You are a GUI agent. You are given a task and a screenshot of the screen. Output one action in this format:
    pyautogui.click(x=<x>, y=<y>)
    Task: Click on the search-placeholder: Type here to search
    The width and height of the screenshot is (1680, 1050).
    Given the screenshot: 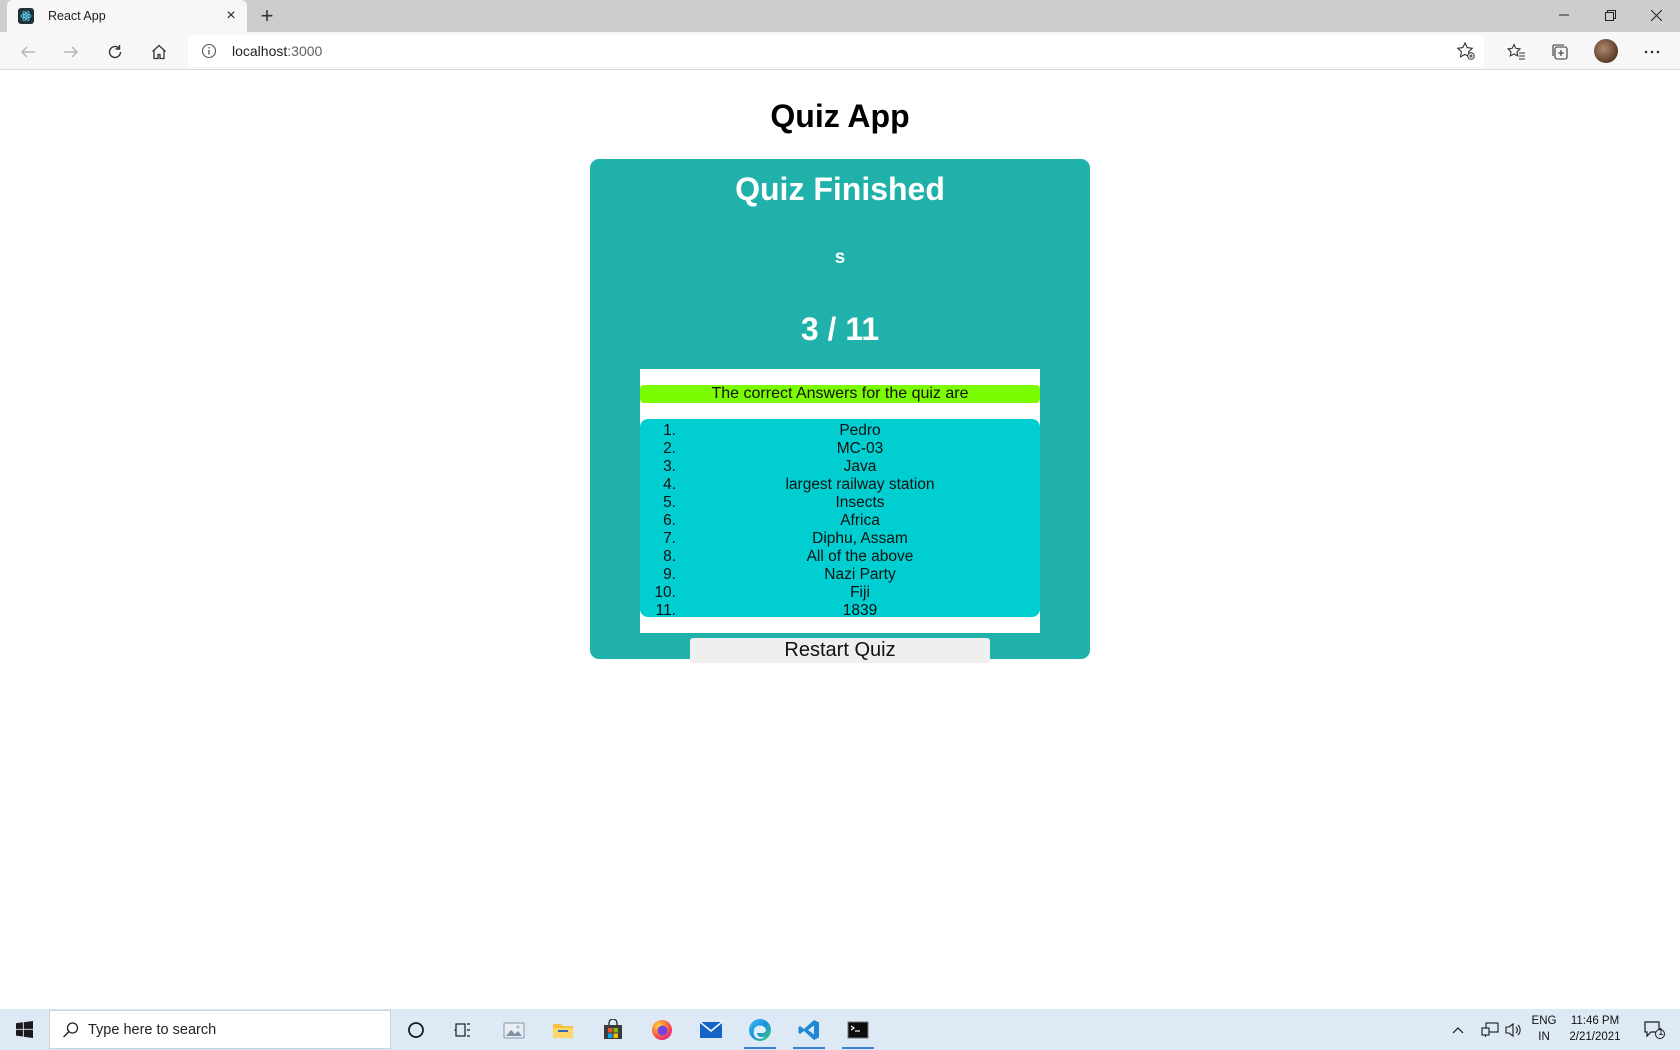 What is the action you would take?
    pyautogui.click(x=152, y=1030)
    